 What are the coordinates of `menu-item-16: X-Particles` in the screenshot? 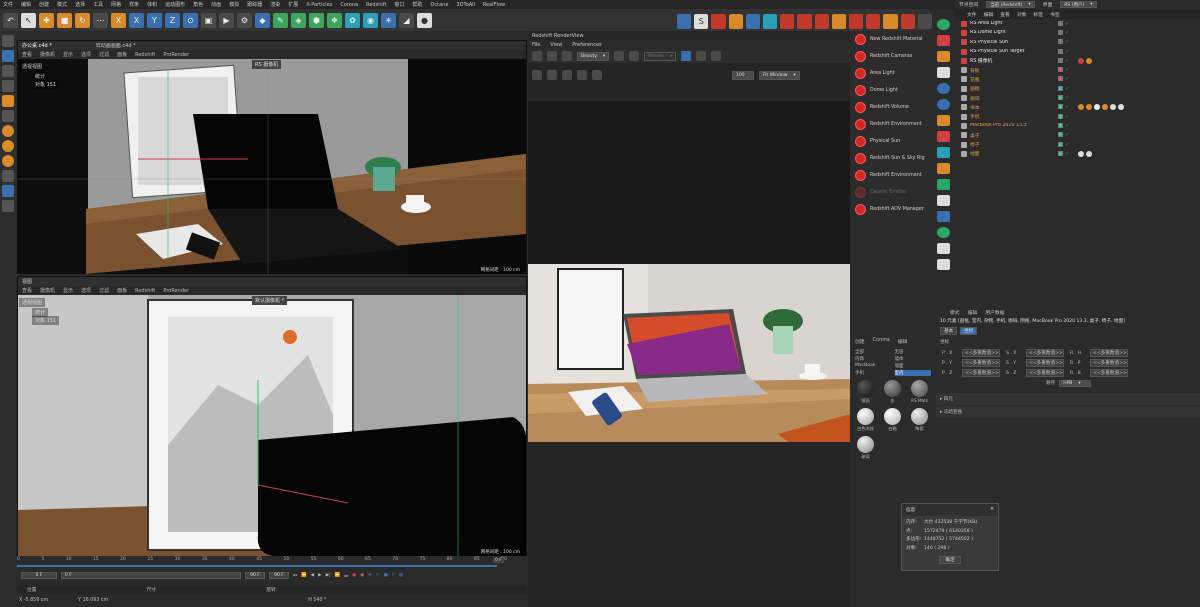 It's located at (319, 5).